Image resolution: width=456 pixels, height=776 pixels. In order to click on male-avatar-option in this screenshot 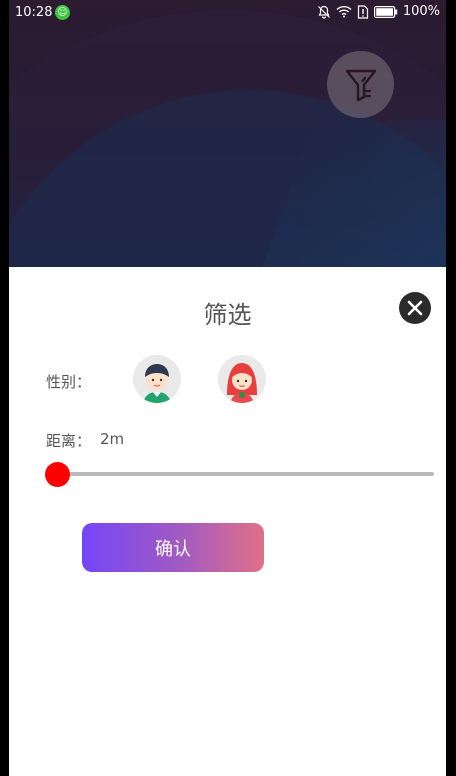, I will do `click(157, 379)`.